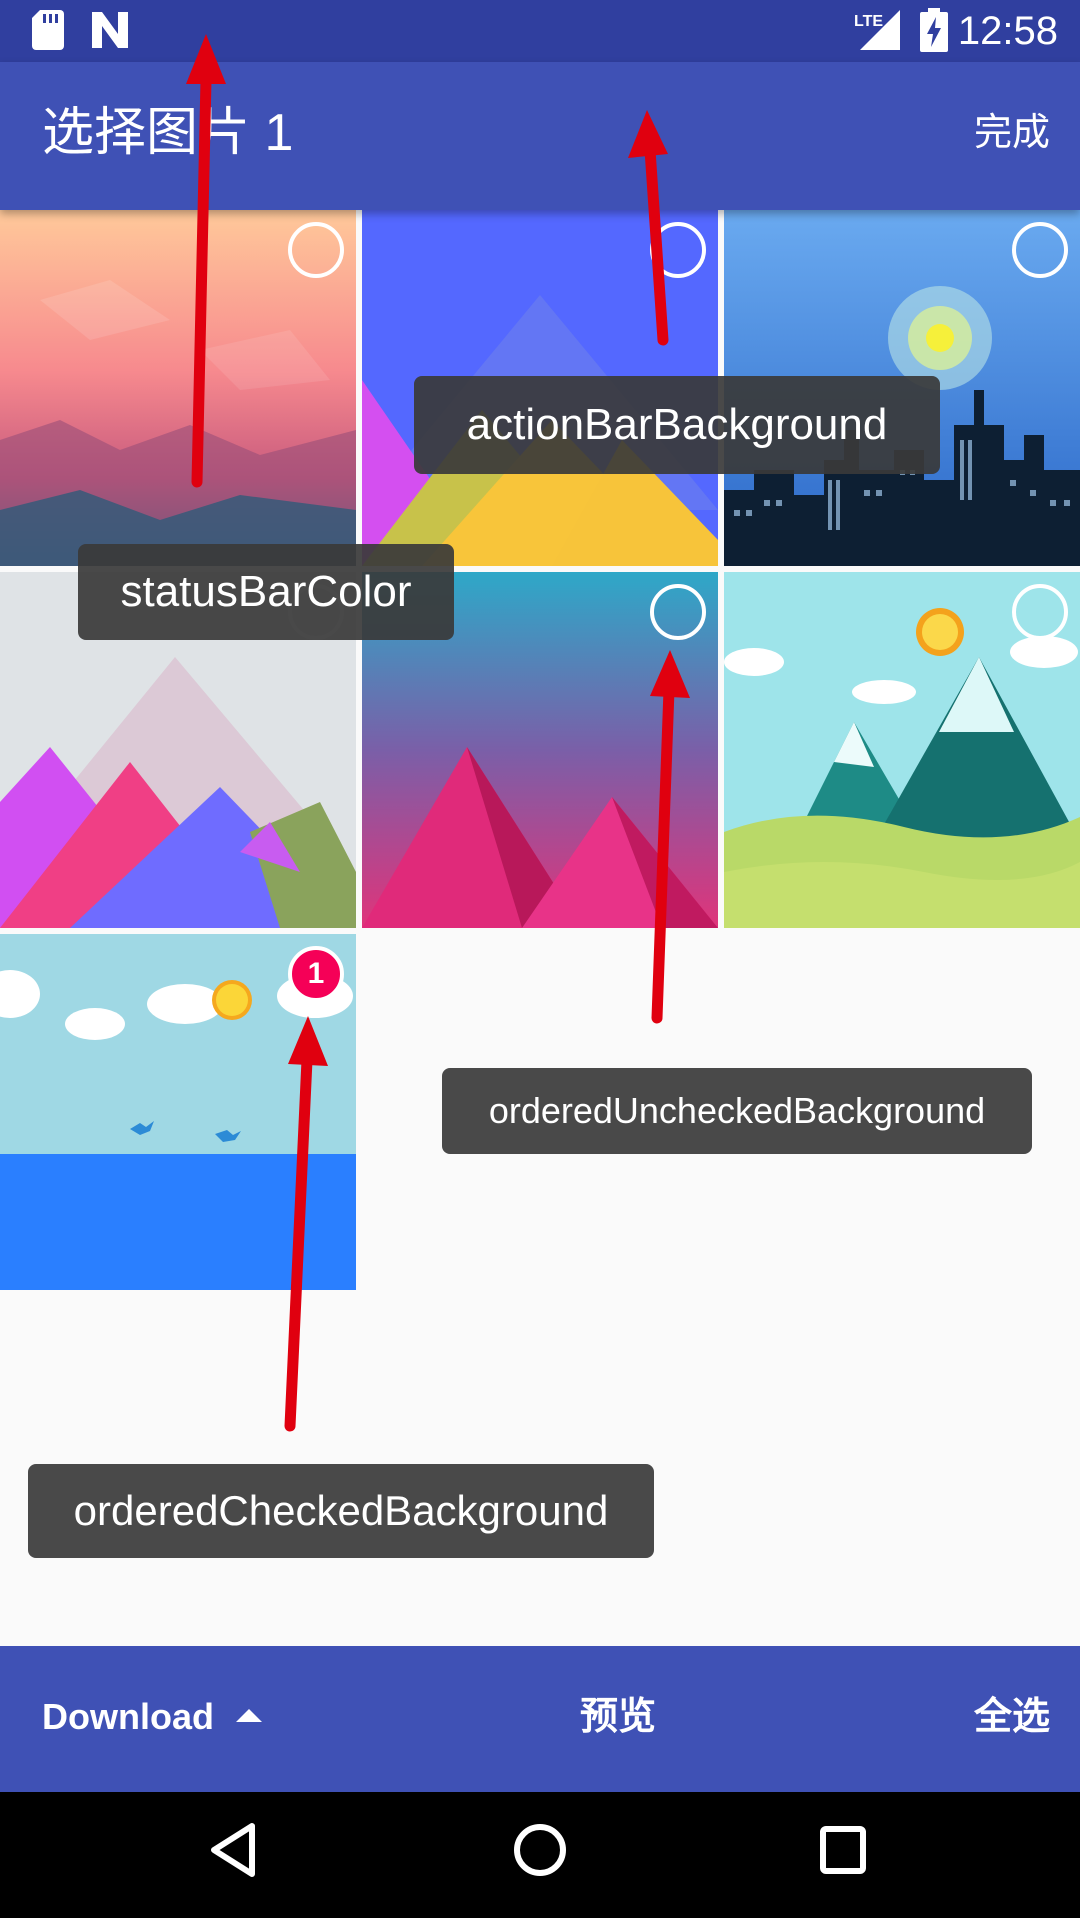 The image size is (1080, 1918). What do you see at coordinates (868, 21) in the screenshot?
I see `svg-text: LTE` at bounding box center [868, 21].